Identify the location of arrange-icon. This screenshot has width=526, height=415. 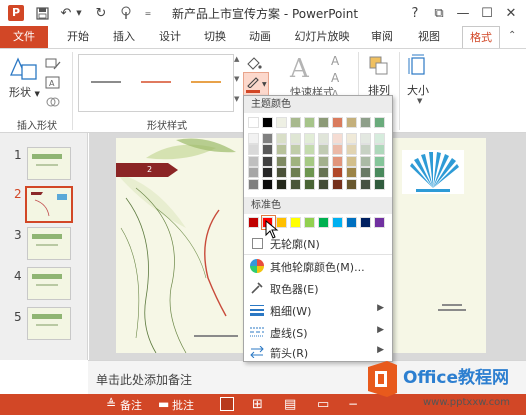
(379, 66).